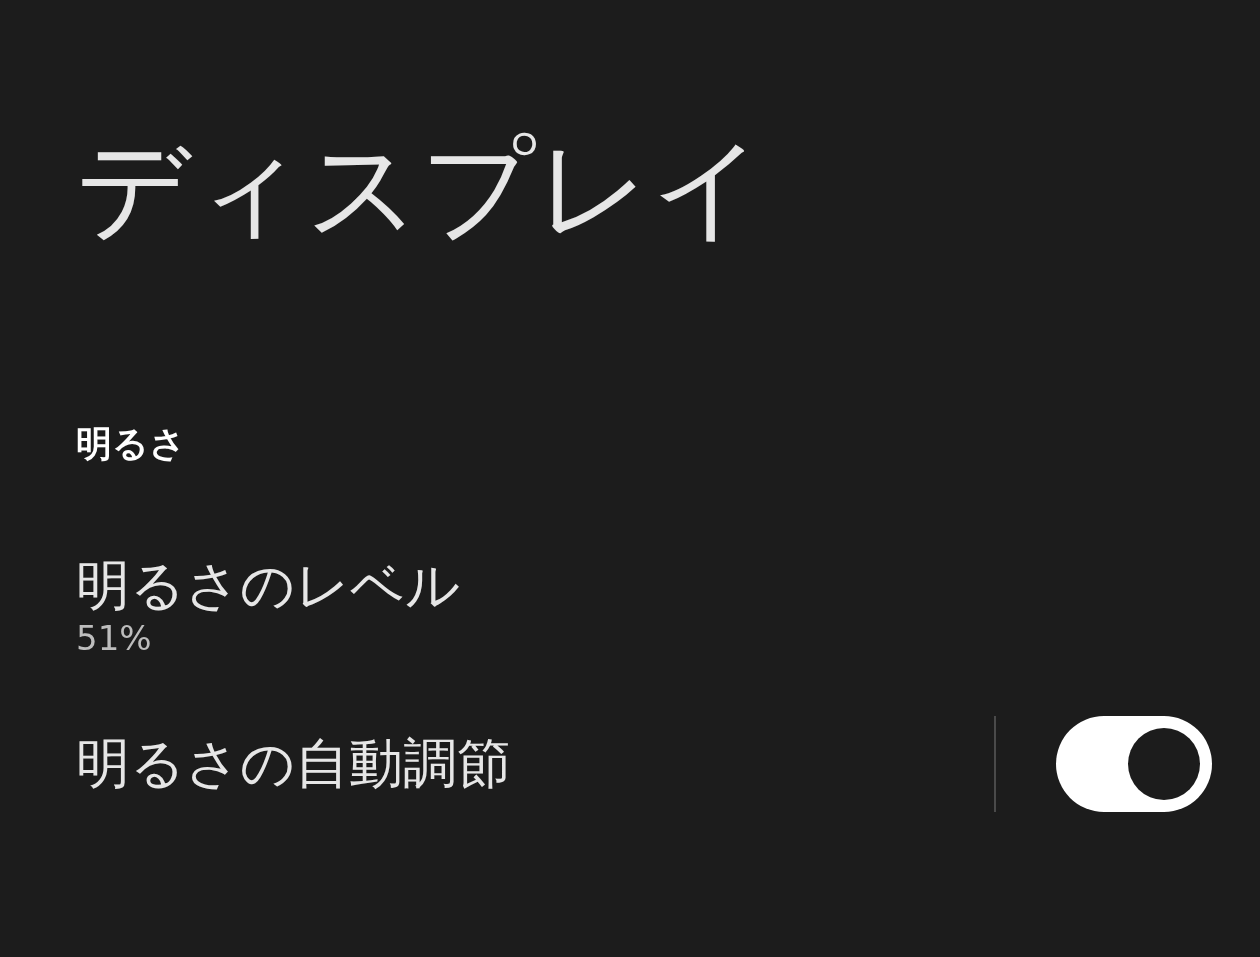 The height and width of the screenshot is (957, 1260). What do you see at coordinates (268, 586) in the screenshot?
I see `setting-title: 明るさのレベル` at bounding box center [268, 586].